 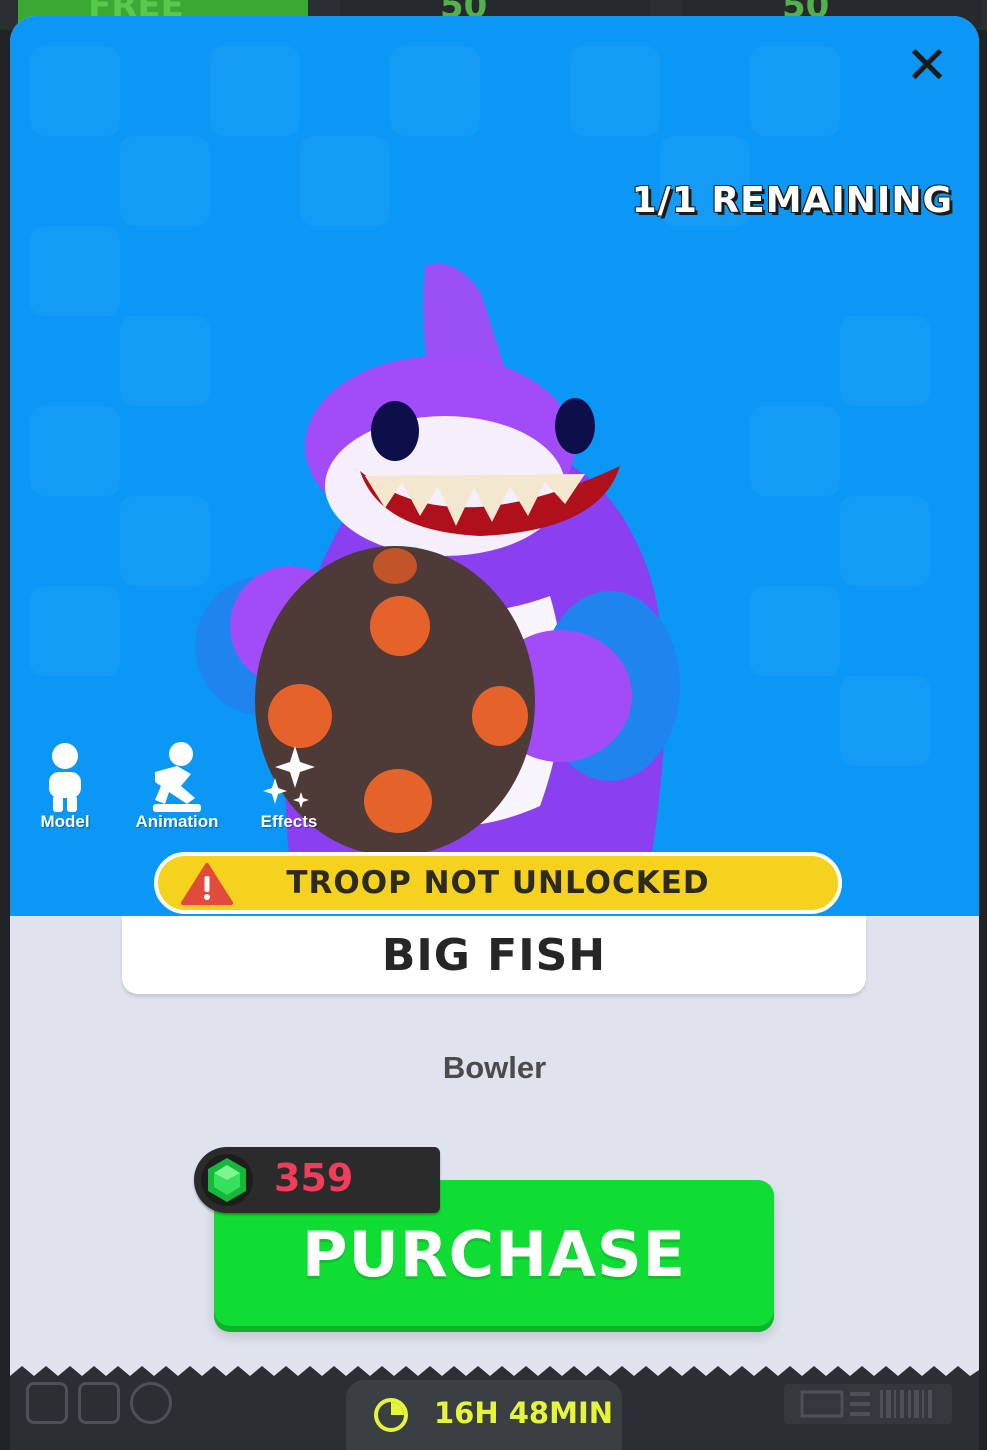 I want to click on price-amount: 359, so click(x=314, y=1178).